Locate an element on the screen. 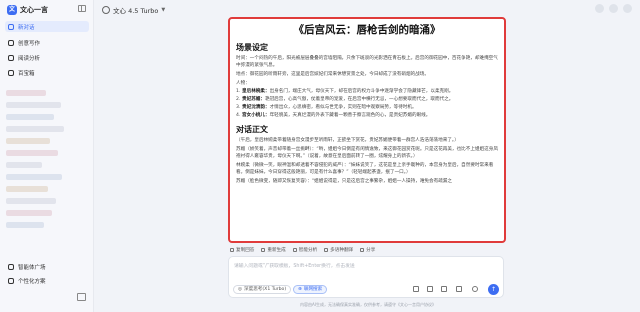  sidebar-item-new-chat: 新对话 is located at coordinates (47, 26).